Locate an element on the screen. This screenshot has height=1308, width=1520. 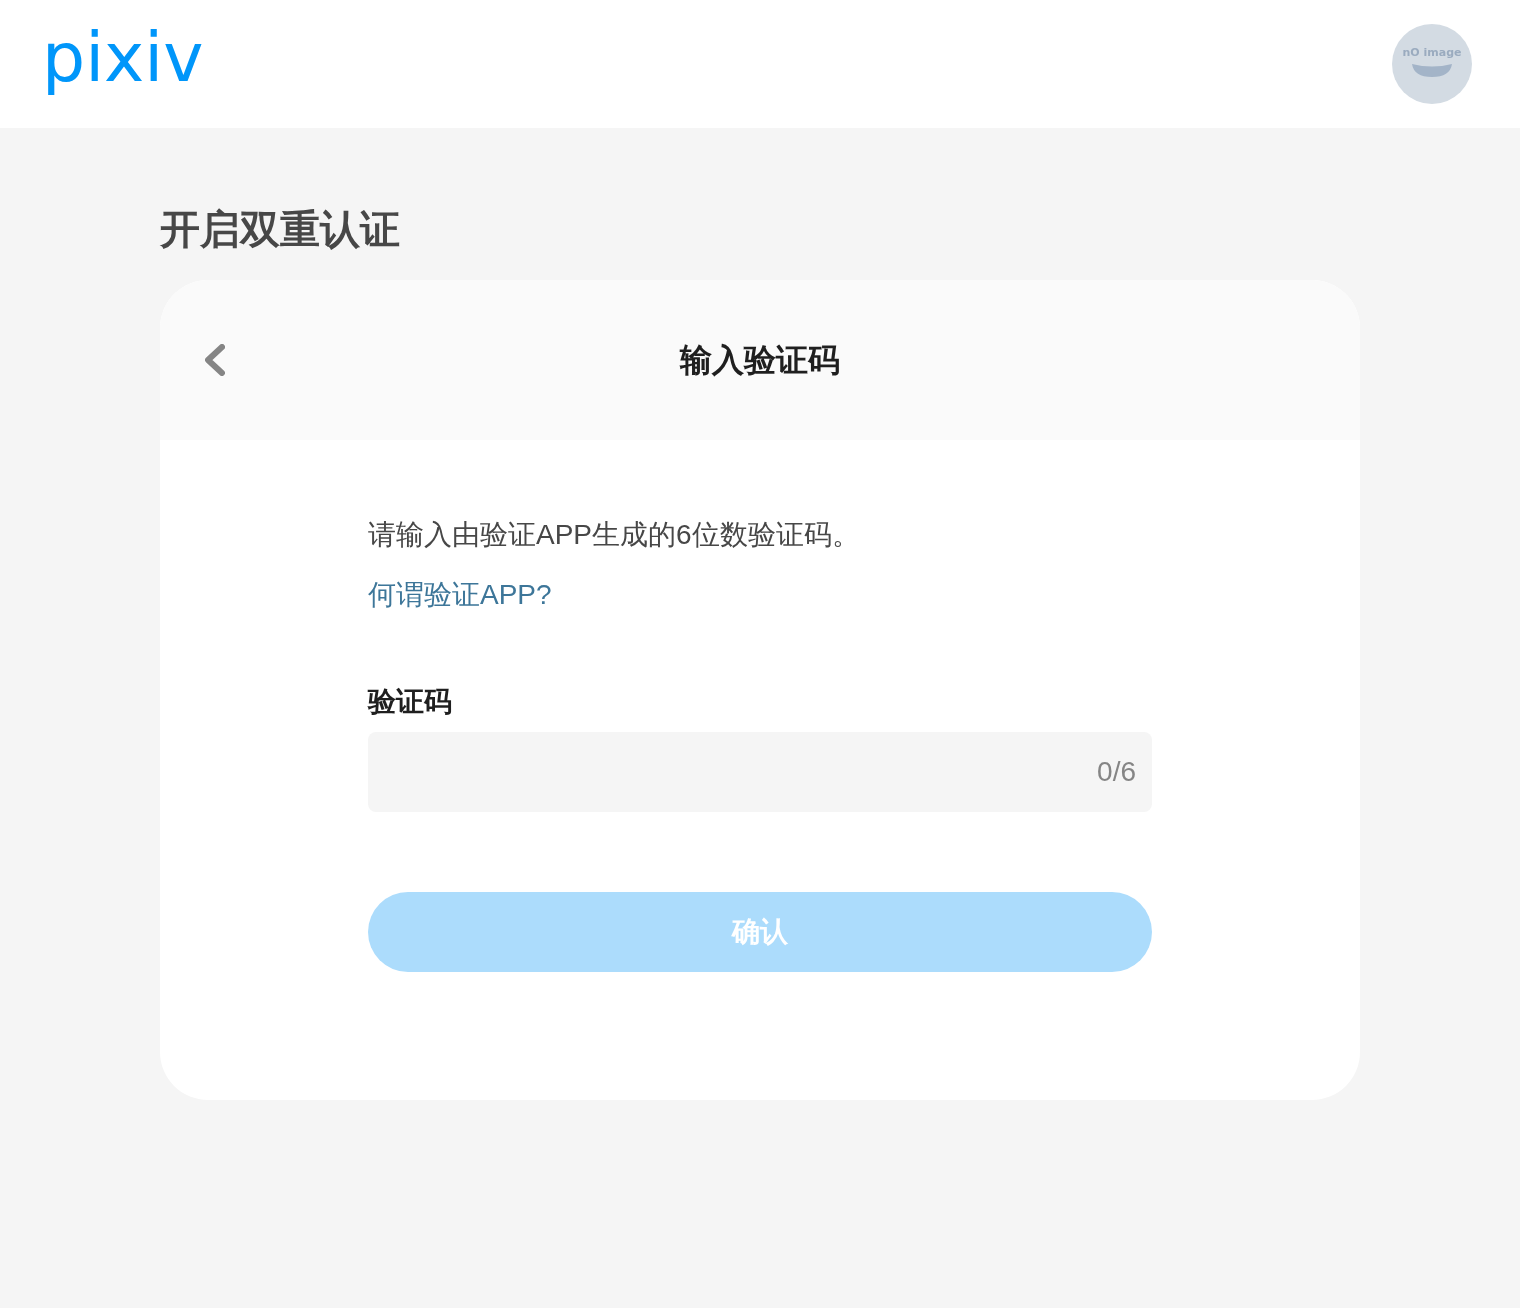
card-title: 输入验证码 is located at coordinates (760, 360).